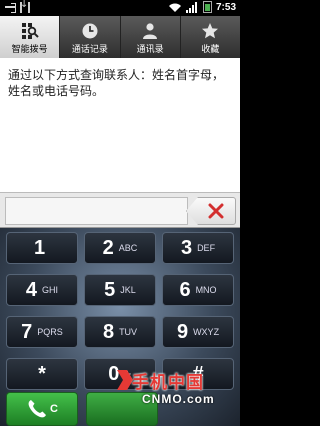 The width and height of the screenshot is (320, 426). What do you see at coordinates (150, 31) in the screenshot?
I see `person-icon` at bounding box center [150, 31].